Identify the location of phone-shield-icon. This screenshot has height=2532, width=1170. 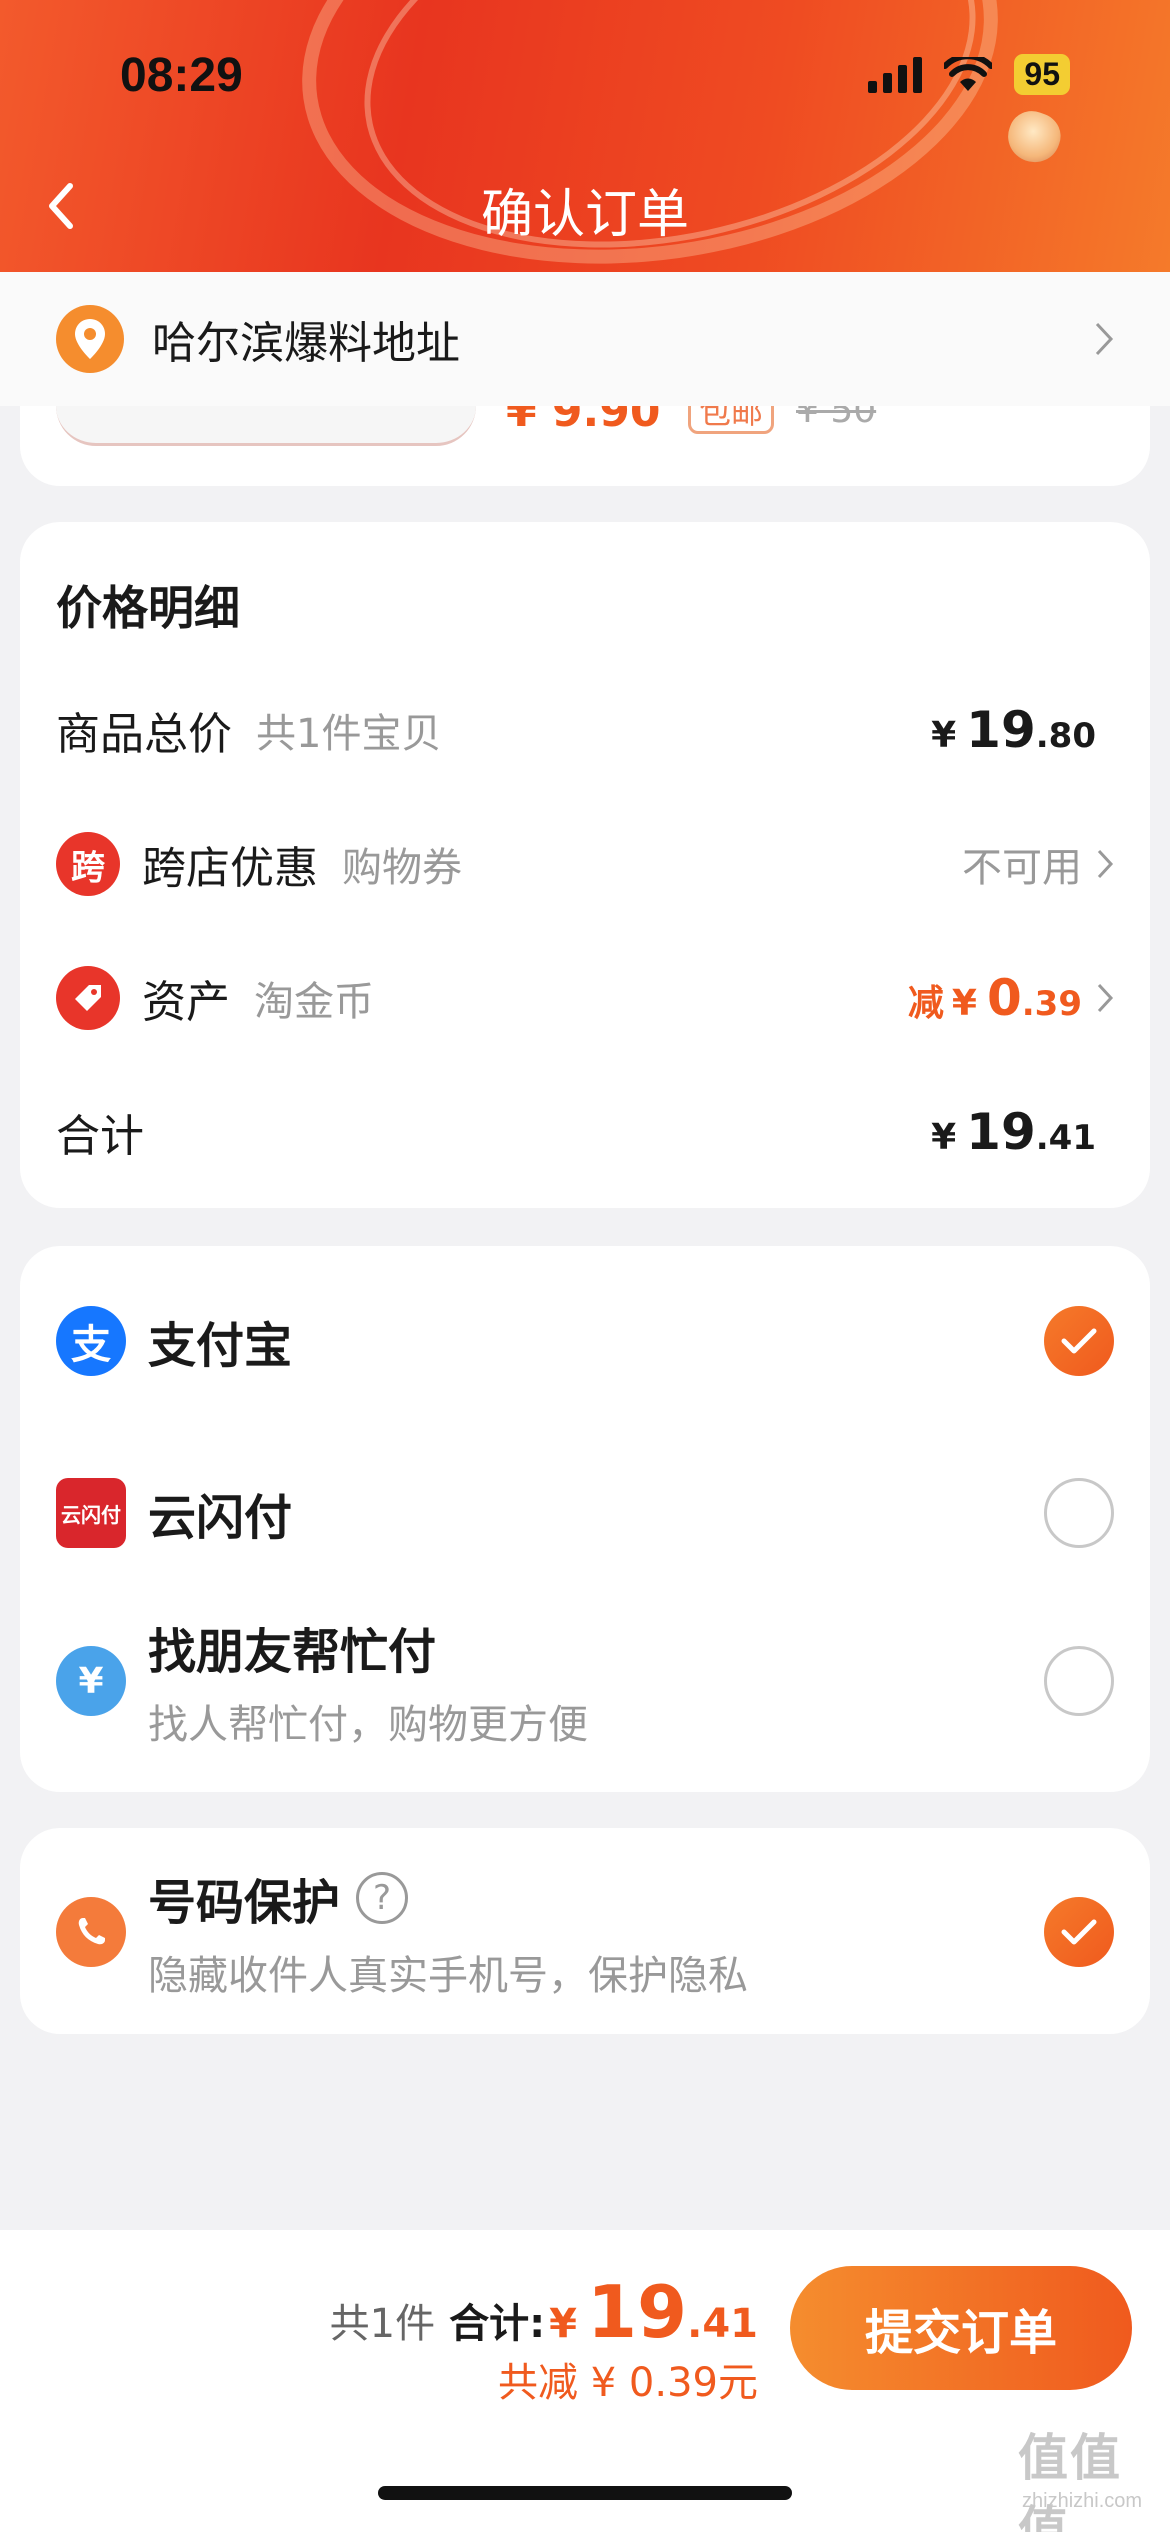
(91, 1932).